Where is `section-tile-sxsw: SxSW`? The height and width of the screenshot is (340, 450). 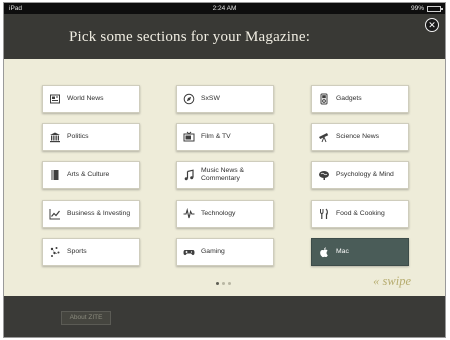
section-tile-sxsw: SxSW is located at coordinates (225, 99).